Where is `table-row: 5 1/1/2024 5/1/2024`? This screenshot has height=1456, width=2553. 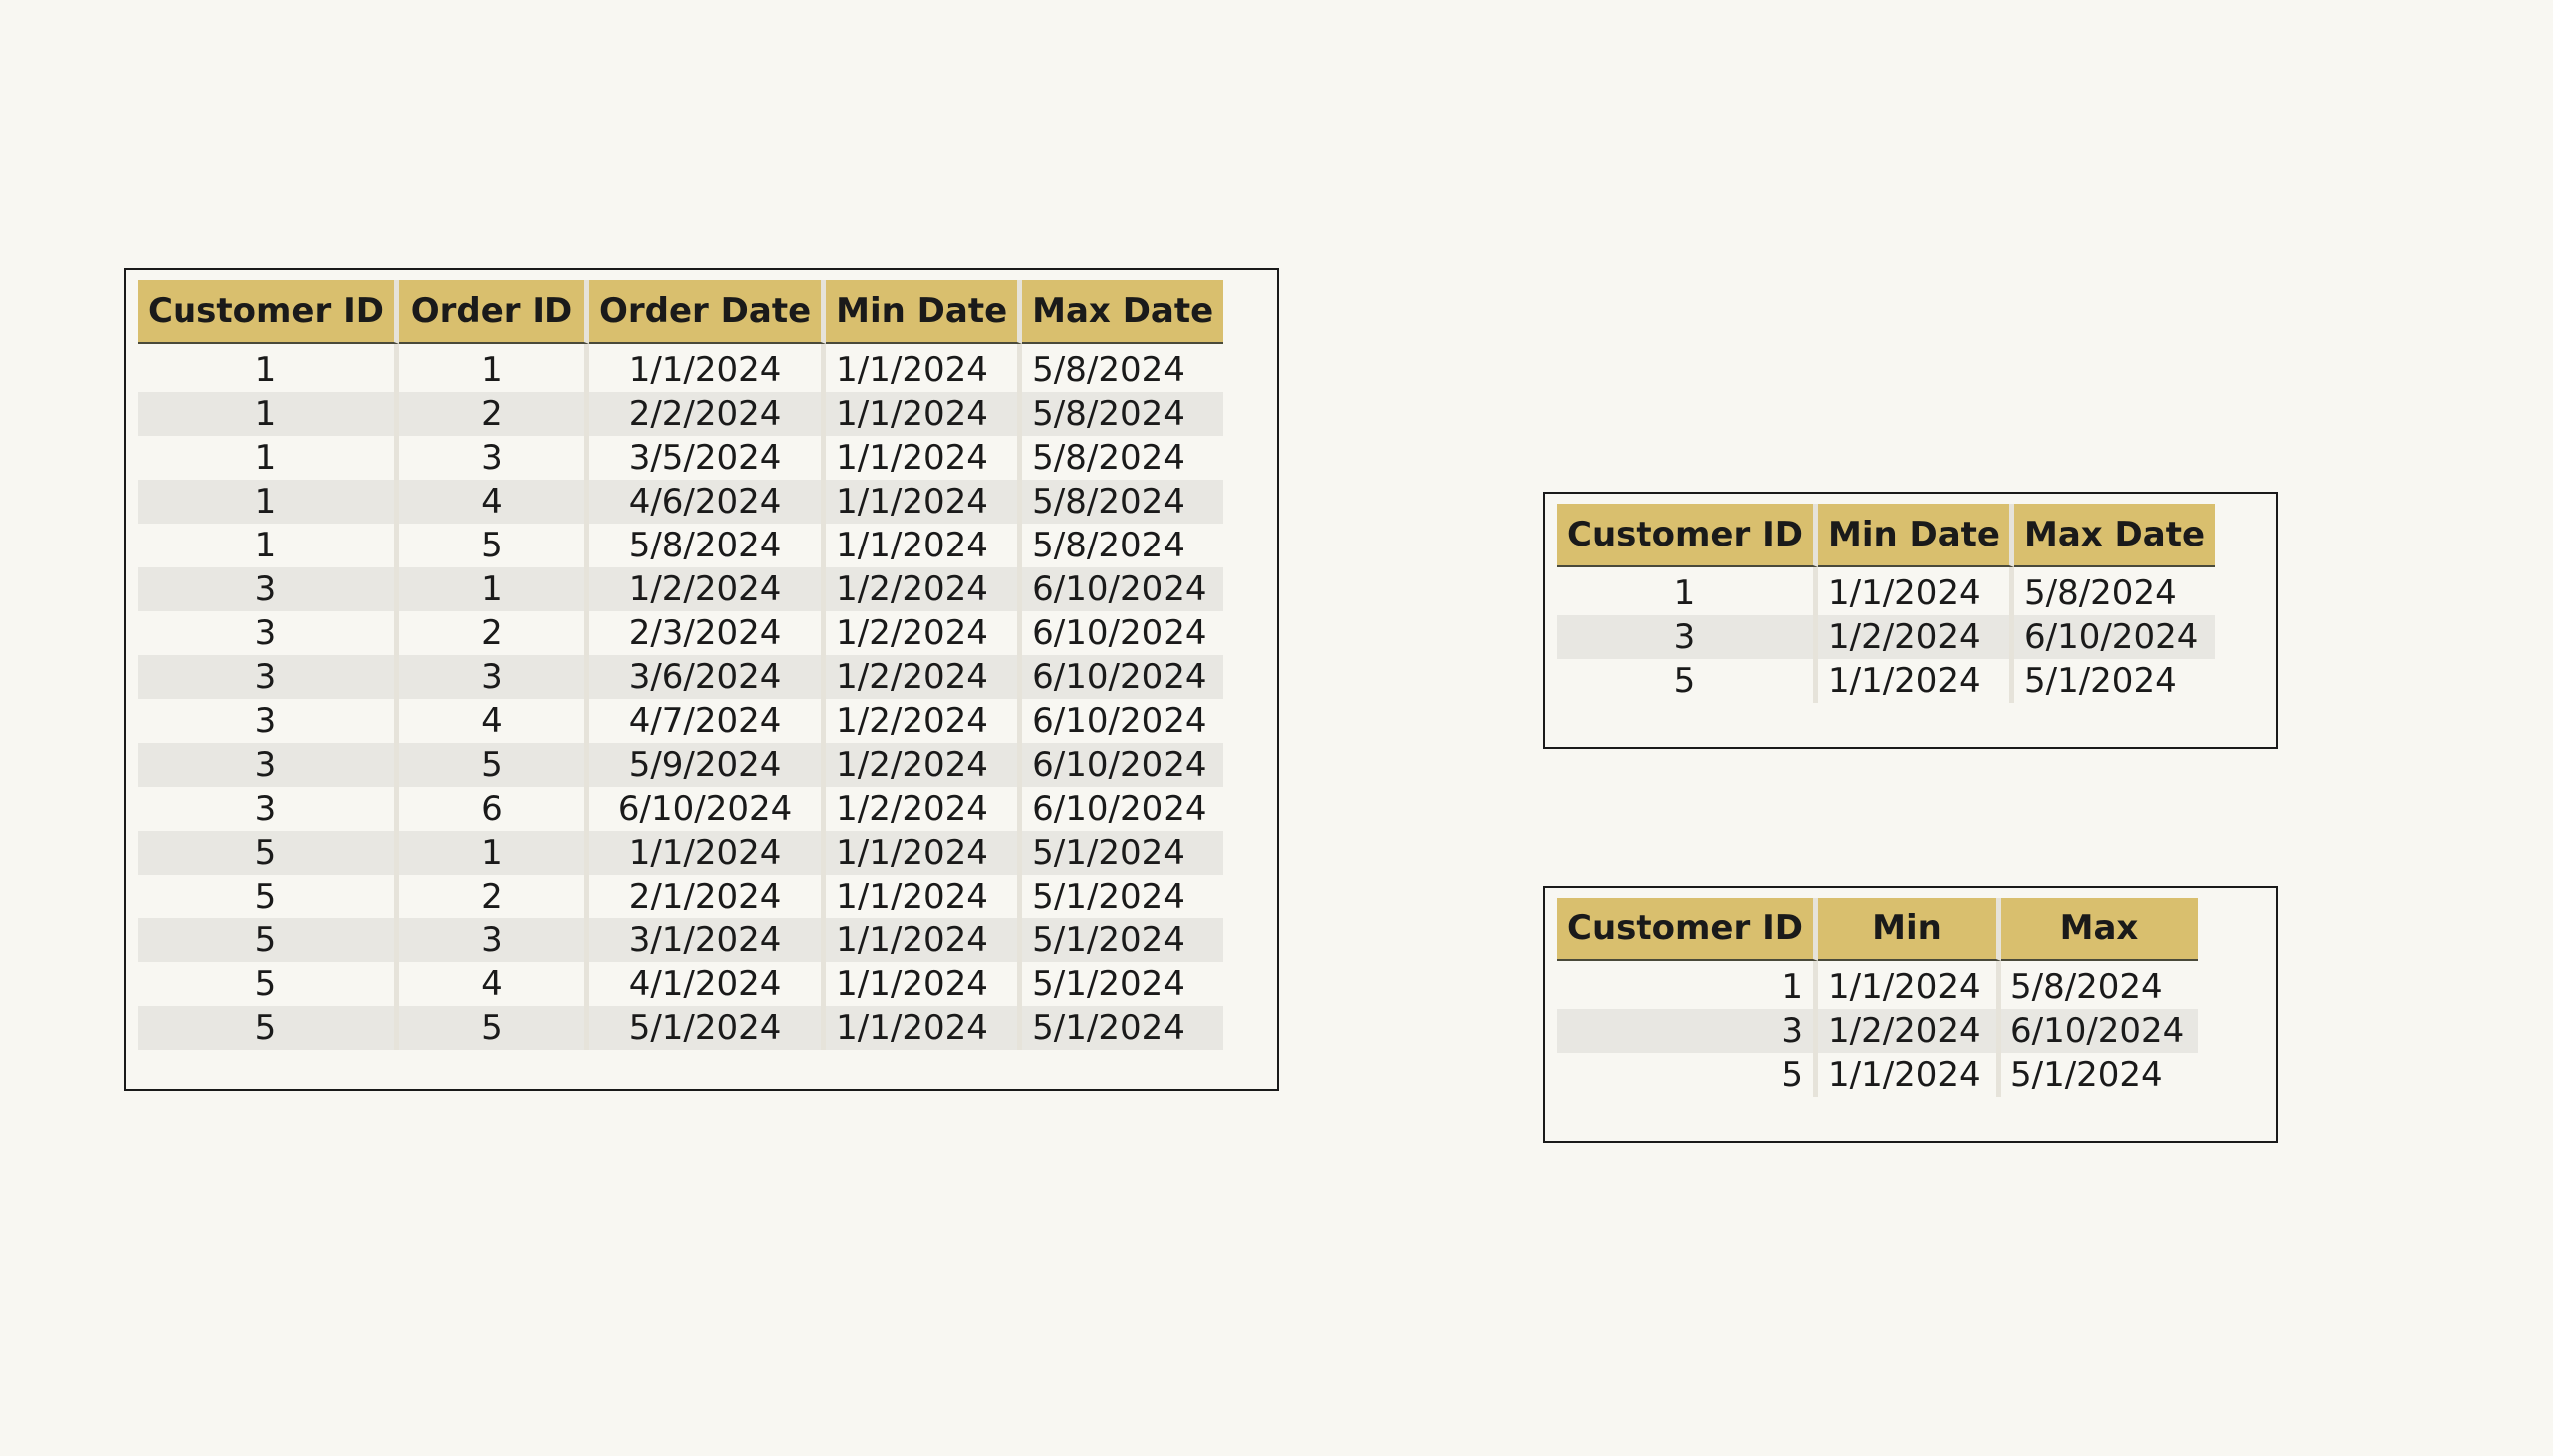 table-row: 5 1/1/2024 5/1/2024 is located at coordinates (1878, 1075).